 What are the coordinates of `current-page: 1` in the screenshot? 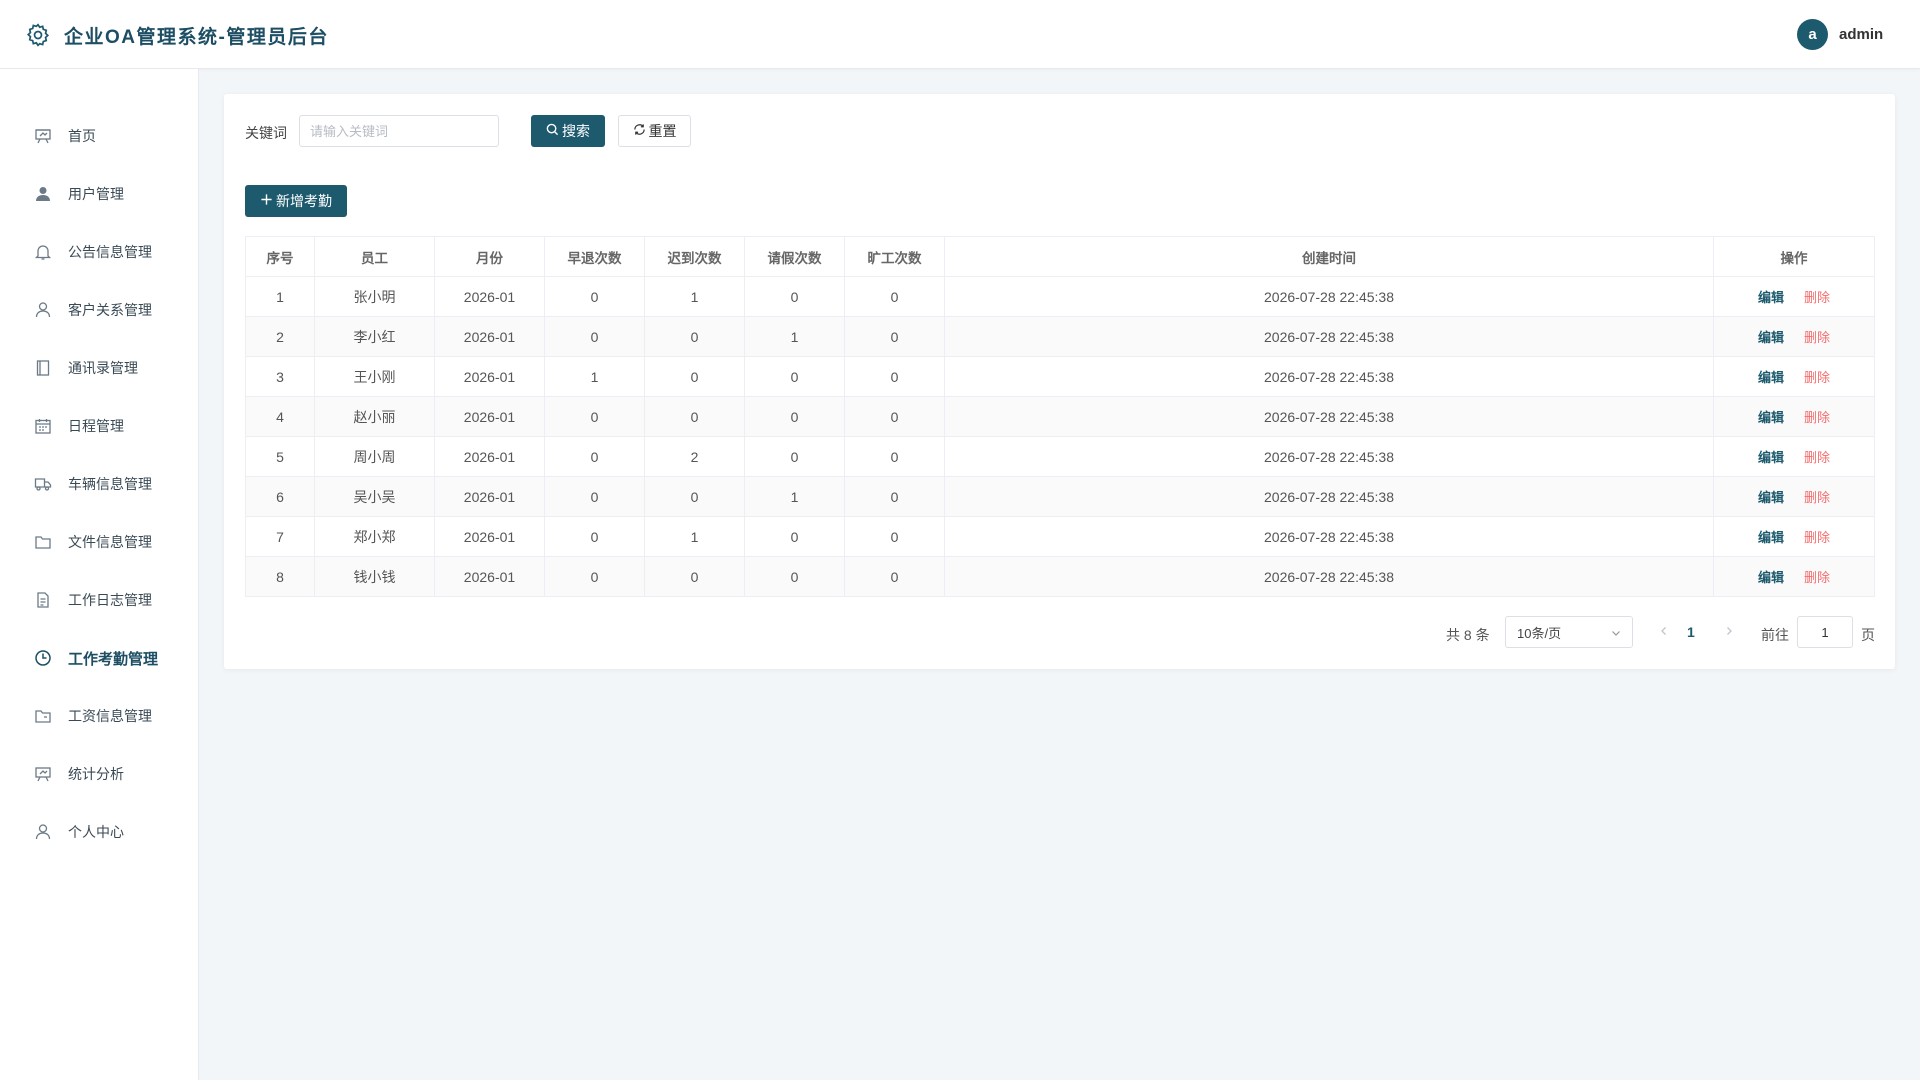 It's located at (1691, 632).